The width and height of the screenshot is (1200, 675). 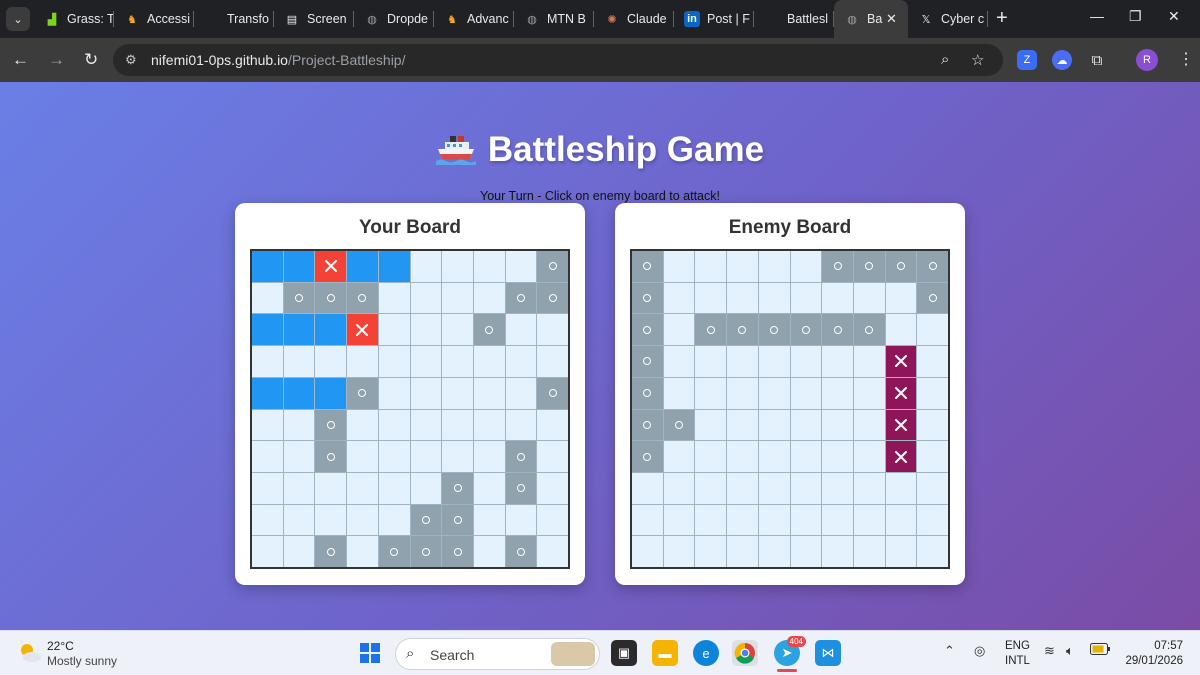 What do you see at coordinates (1027, 60) in the screenshot?
I see `extension-z-icon: Z` at bounding box center [1027, 60].